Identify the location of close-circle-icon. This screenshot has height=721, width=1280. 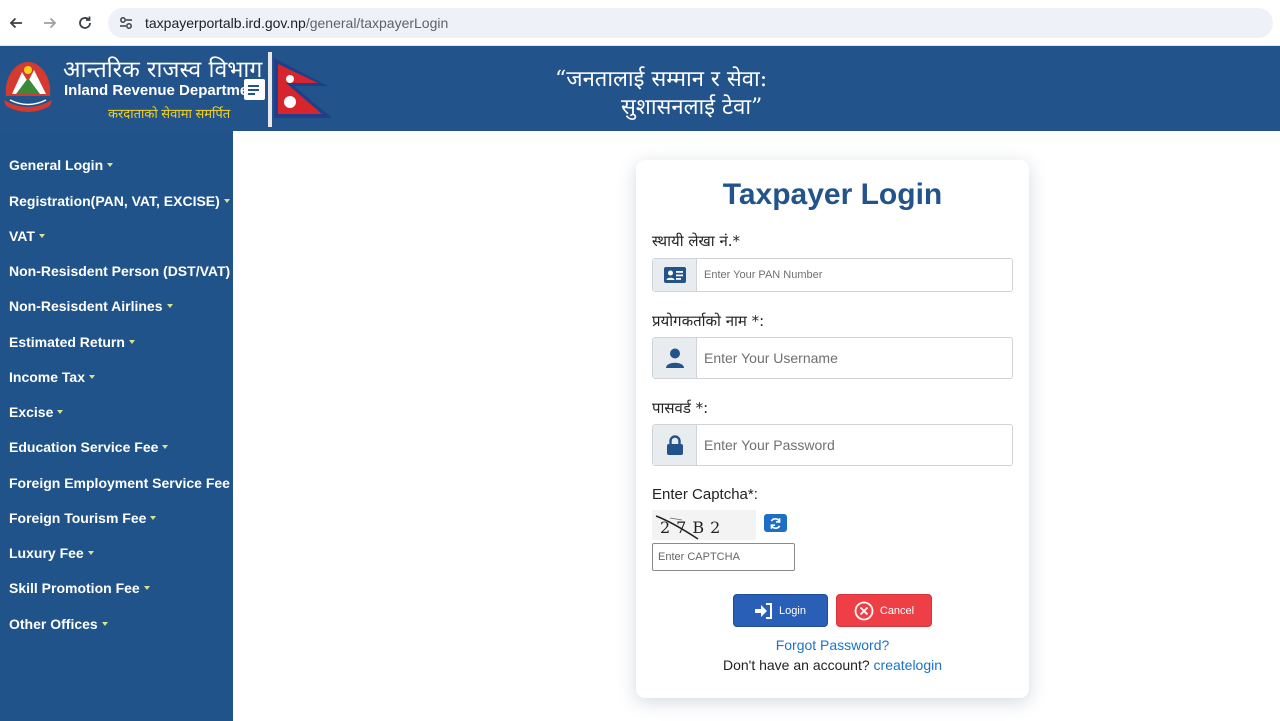
(864, 610).